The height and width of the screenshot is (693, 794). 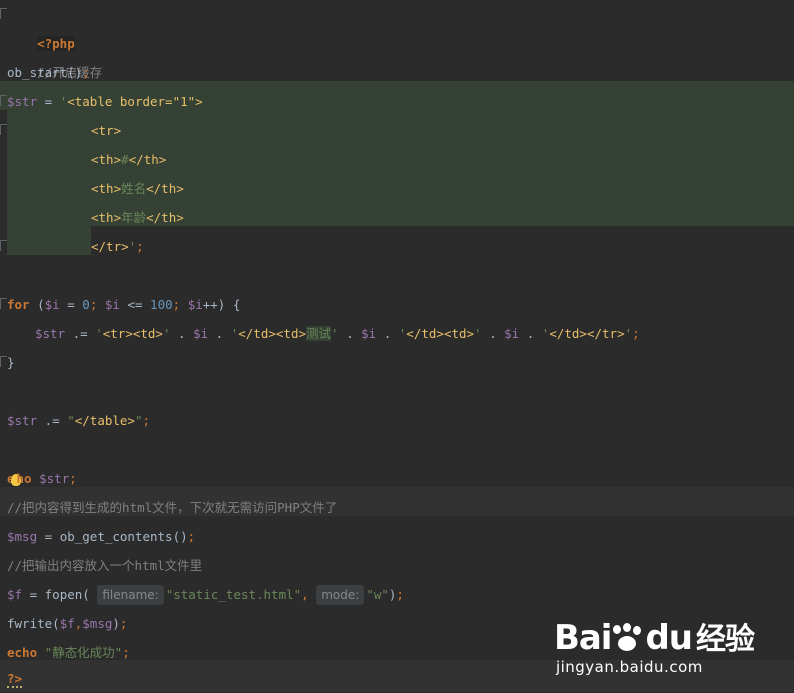 I want to click on test-text: 测试, so click(x=319, y=333).